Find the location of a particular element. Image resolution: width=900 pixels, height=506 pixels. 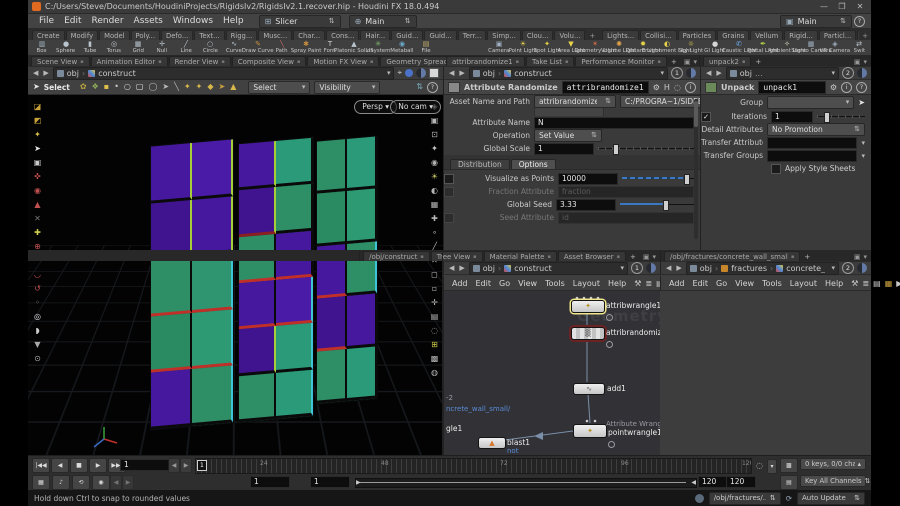

radial-menu-selector: ⊕ Main ⇅ is located at coordinates (382, 21).